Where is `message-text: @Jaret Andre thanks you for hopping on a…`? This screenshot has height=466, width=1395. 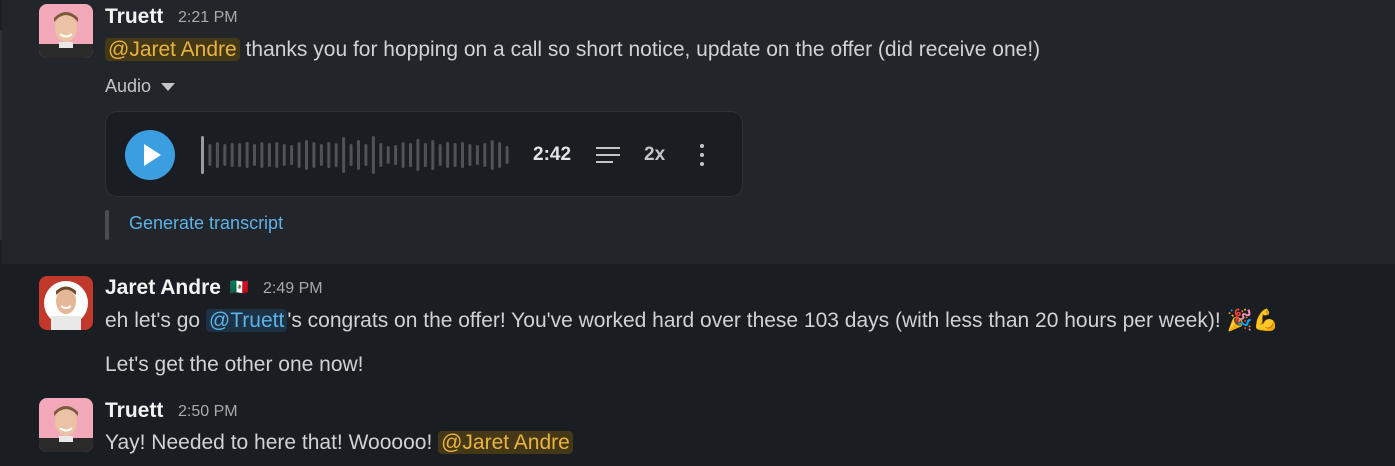
message-text: @Jaret Andre thanks you for hopping on a… is located at coordinates (572, 50).